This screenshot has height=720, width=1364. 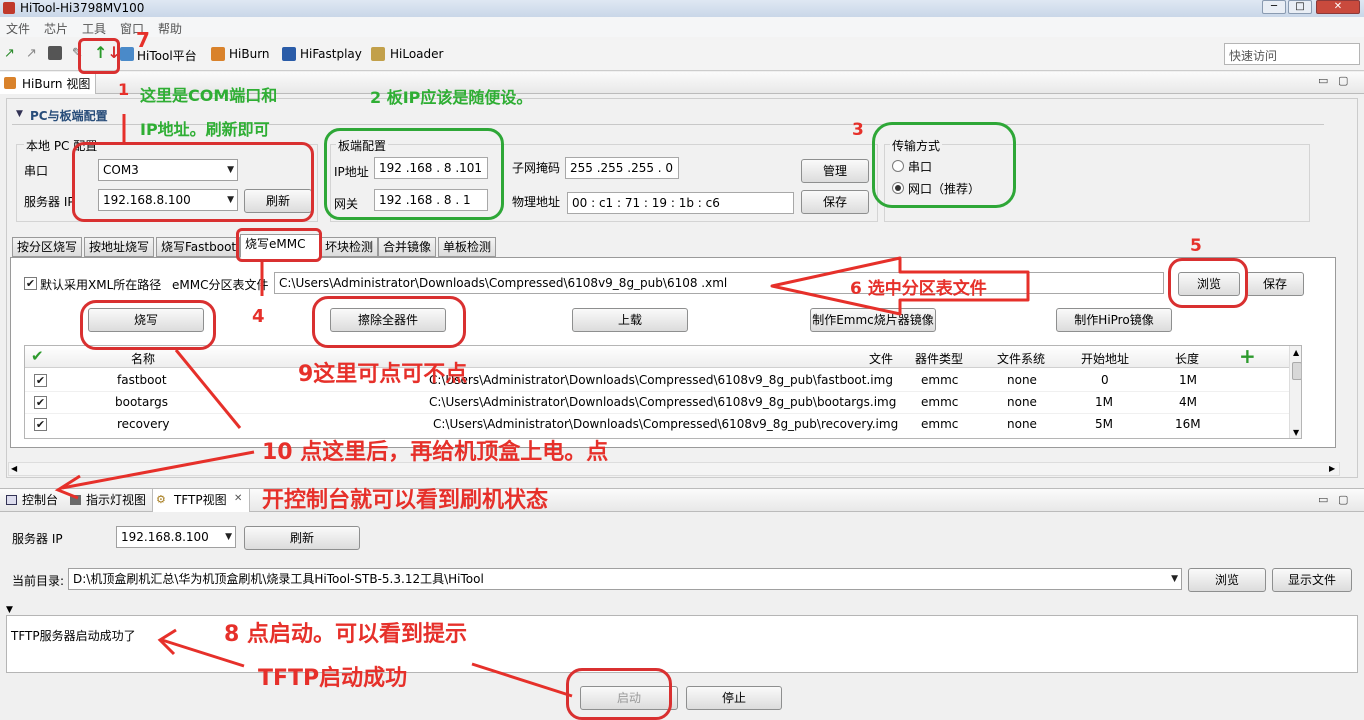 What do you see at coordinates (1196, 246) in the screenshot?
I see `annotation-5: 5` at bounding box center [1196, 246].